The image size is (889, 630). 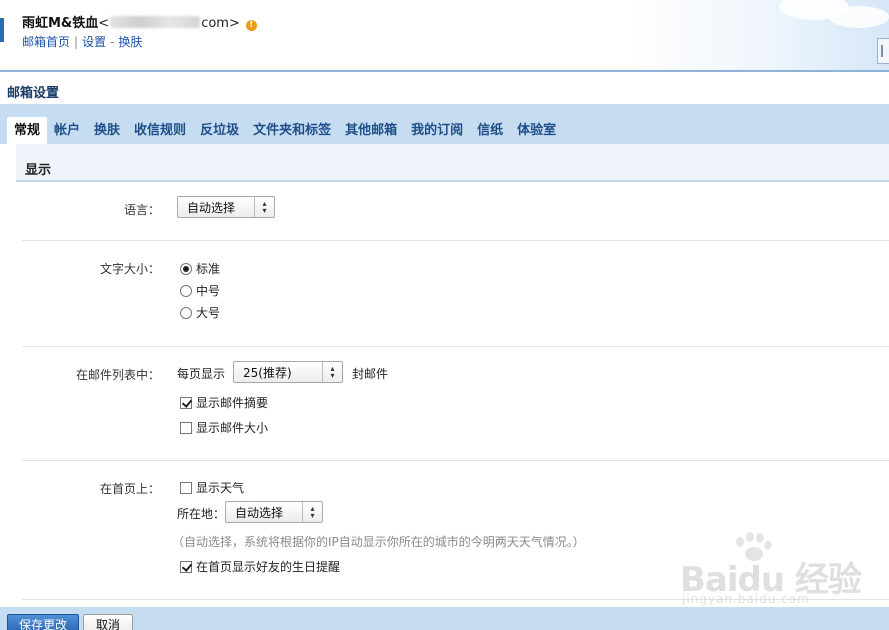 What do you see at coordinates (67, 130) in the screenshot?
I see `tab-account: 帐户` at bounding box center [67, 130].